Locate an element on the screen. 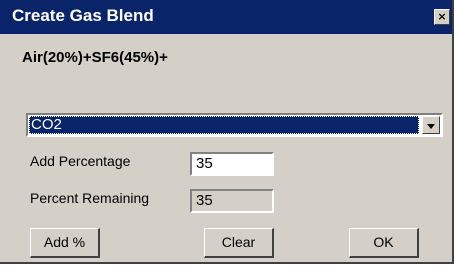  close-icon: × is located at coordinates (442, 16).